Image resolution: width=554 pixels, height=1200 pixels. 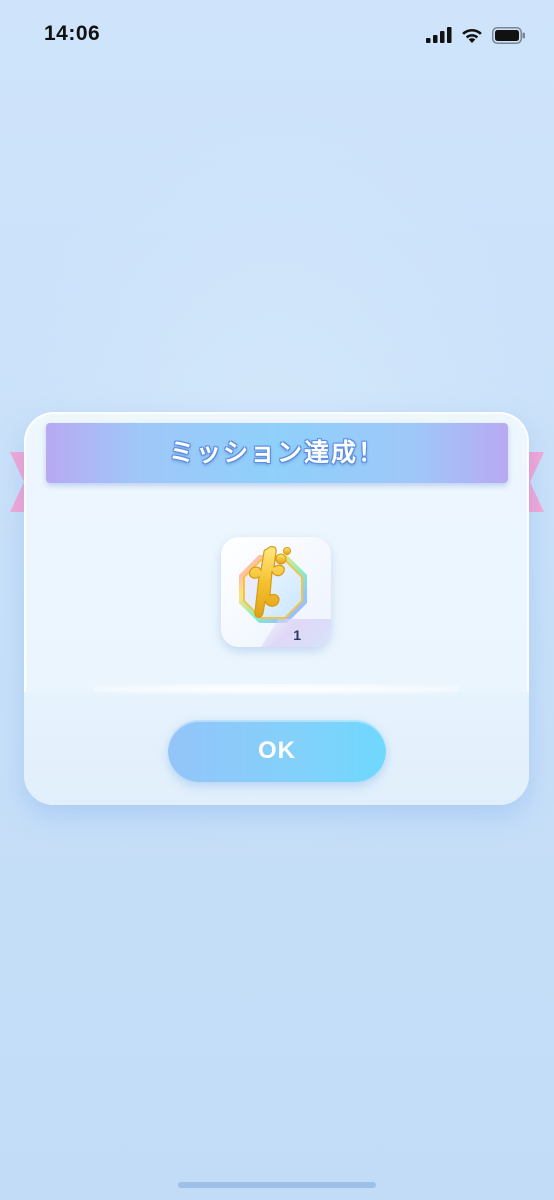 I want to click on cellular-signal-icon, so click(x=439, y=35).